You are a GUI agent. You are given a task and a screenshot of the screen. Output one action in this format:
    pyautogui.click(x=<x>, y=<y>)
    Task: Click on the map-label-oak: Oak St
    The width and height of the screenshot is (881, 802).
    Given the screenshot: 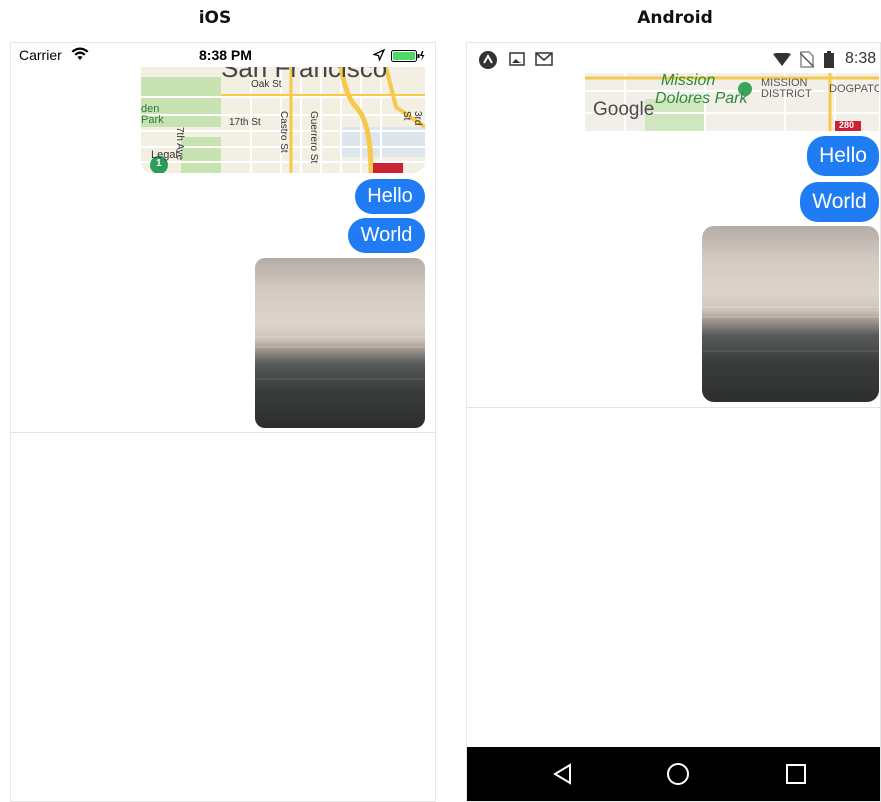 What is the action you would take?
    pyautogui.click(x=266, y=84)
    